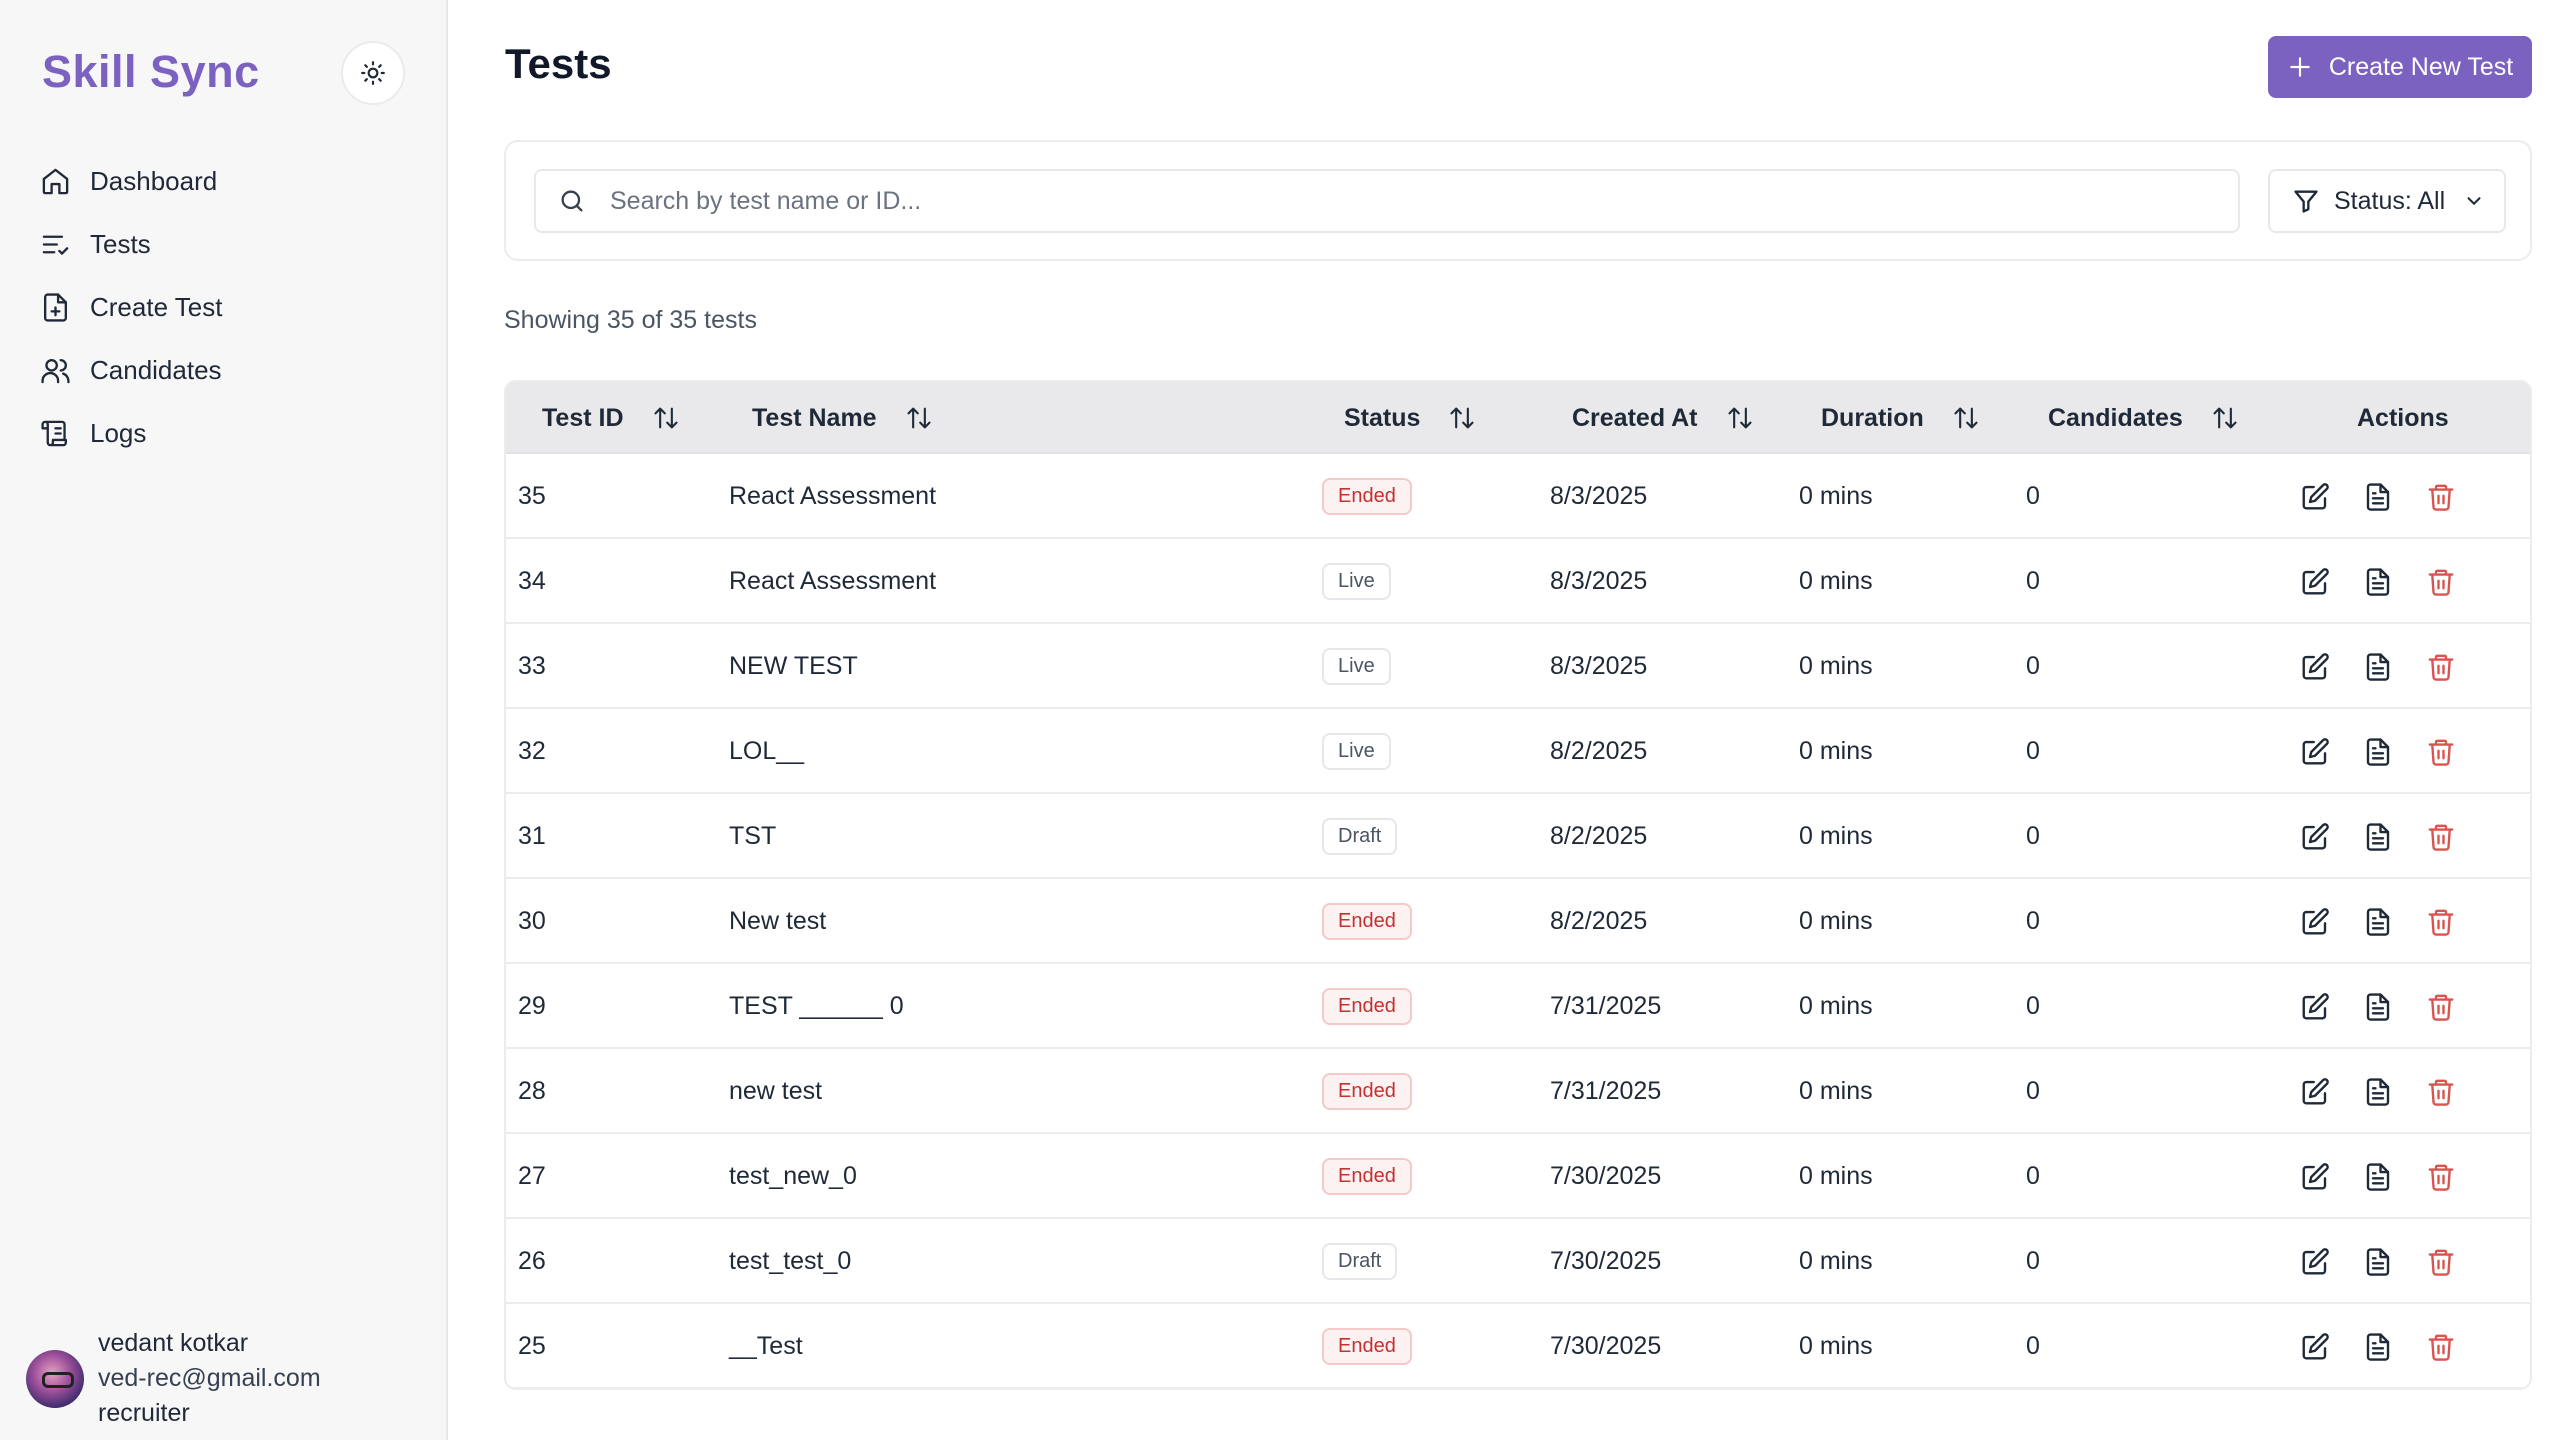 The width and height of the screenshot is (2560, 1440). I want to click on column-header-test-id: Test ID, so click(611, 418).